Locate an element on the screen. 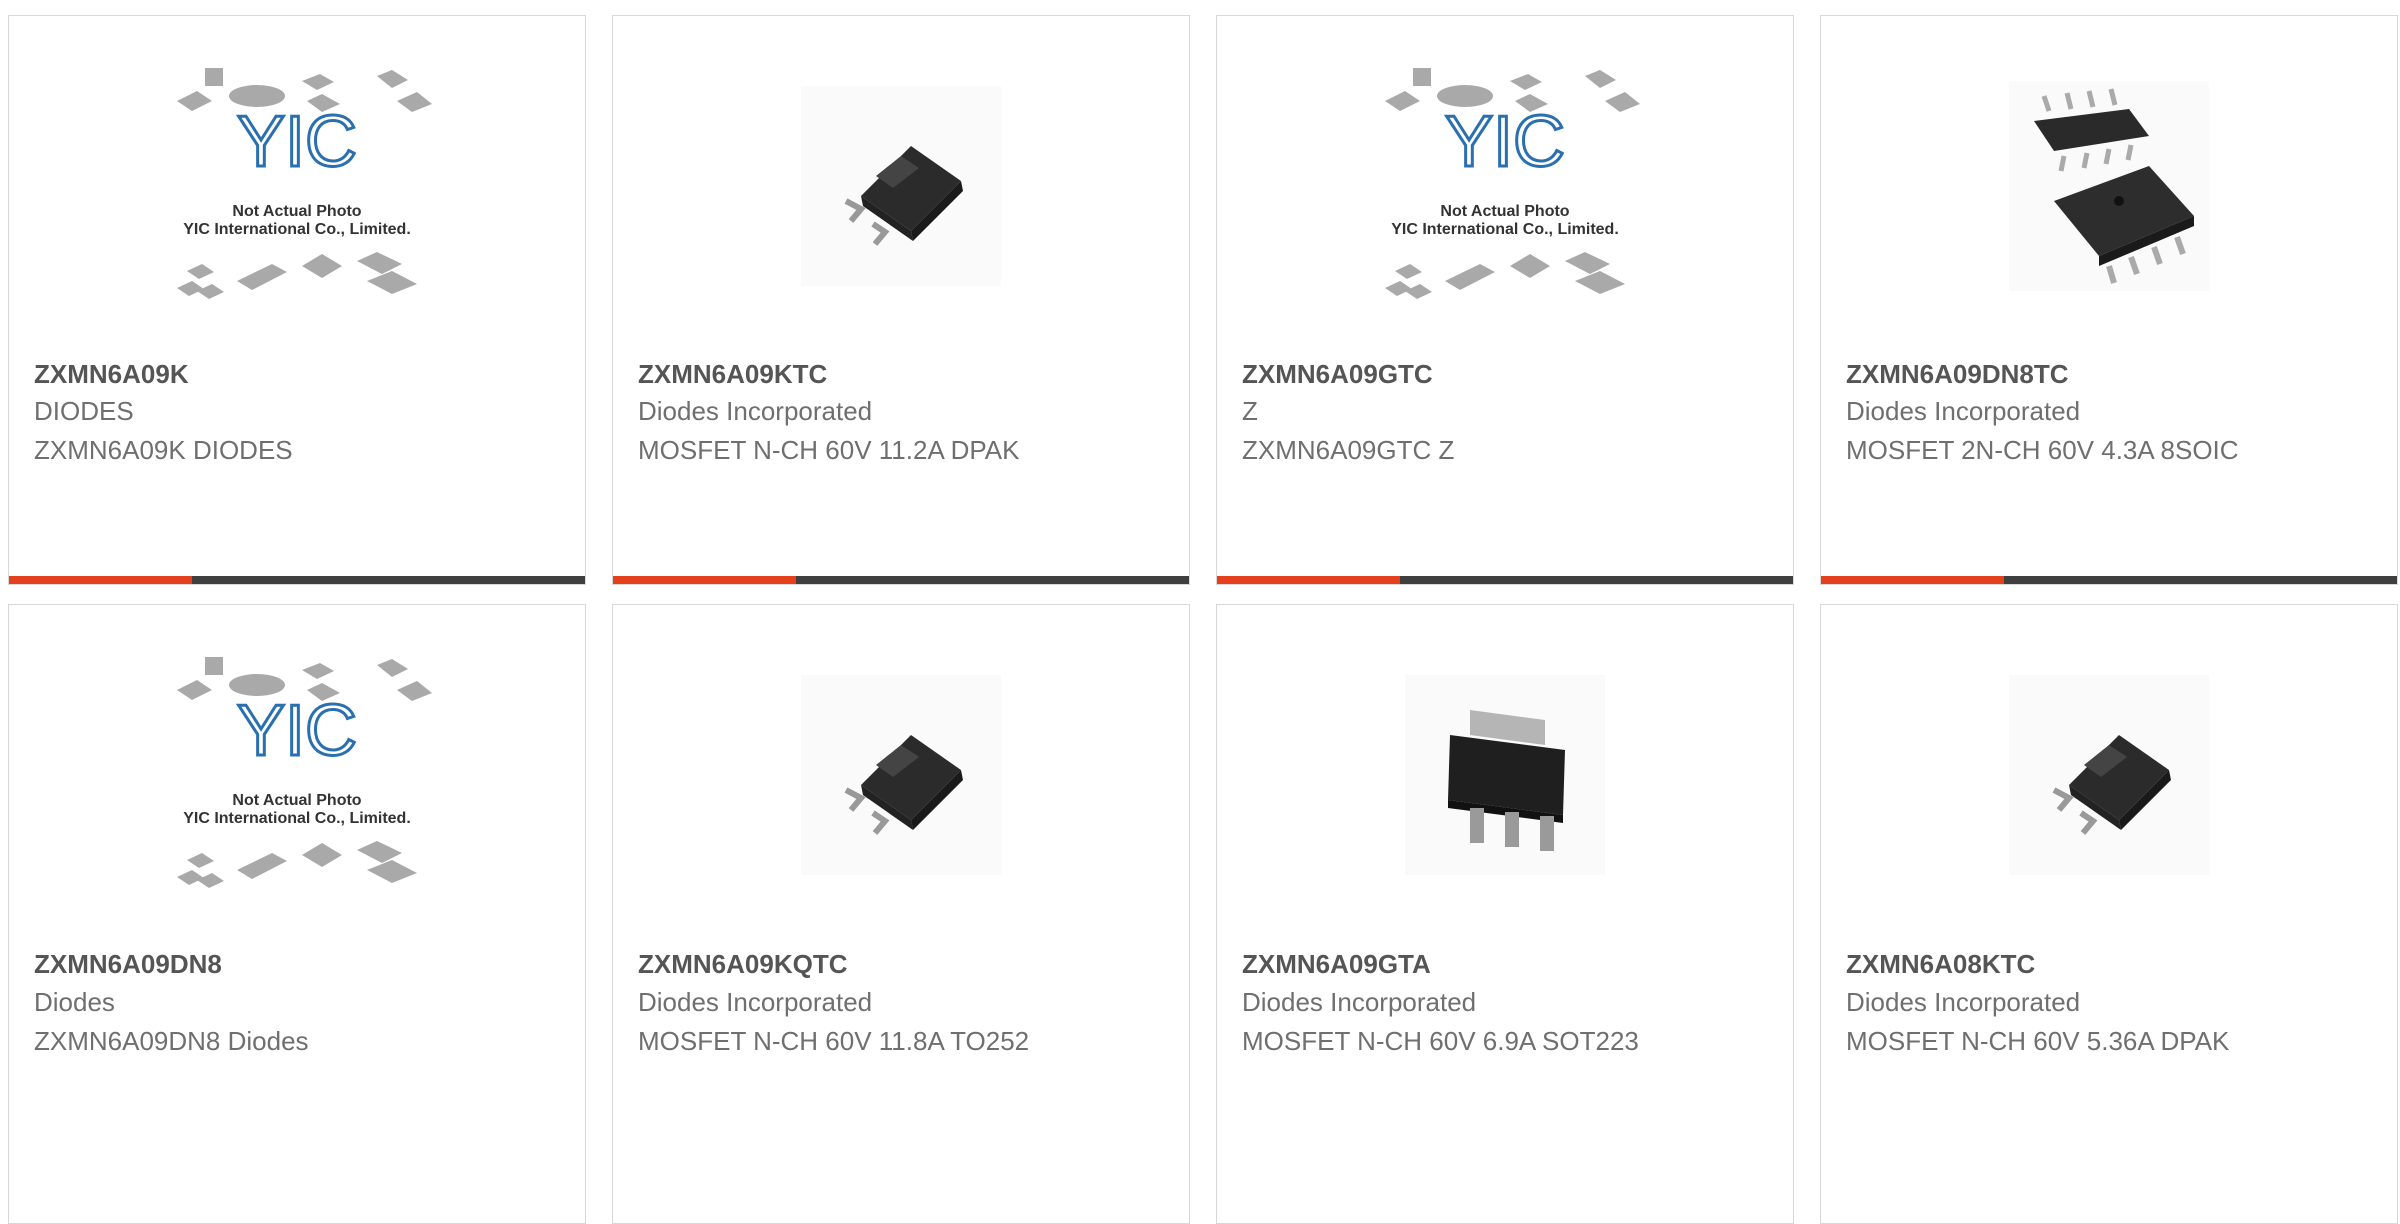  part-number: ZXMN6A08KTC is located at coordinates (1940, 964).